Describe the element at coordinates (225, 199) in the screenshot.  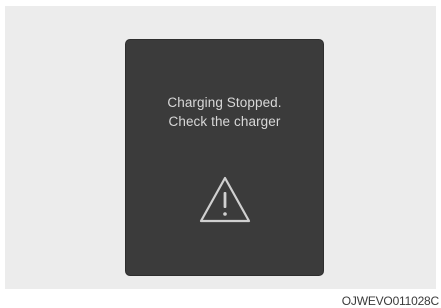
I see `warning-triangle-icon` at that location.